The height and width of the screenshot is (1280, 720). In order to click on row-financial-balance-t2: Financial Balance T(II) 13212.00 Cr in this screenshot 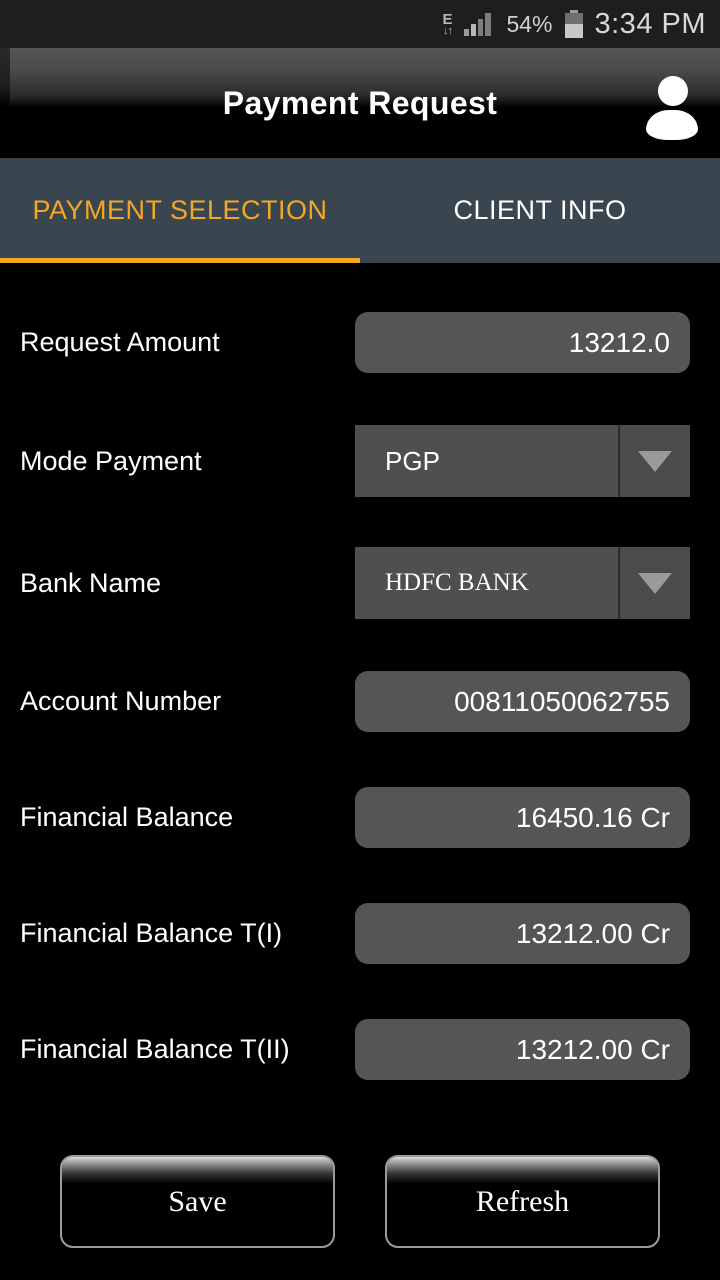, I will do `click(360, 1049)`.